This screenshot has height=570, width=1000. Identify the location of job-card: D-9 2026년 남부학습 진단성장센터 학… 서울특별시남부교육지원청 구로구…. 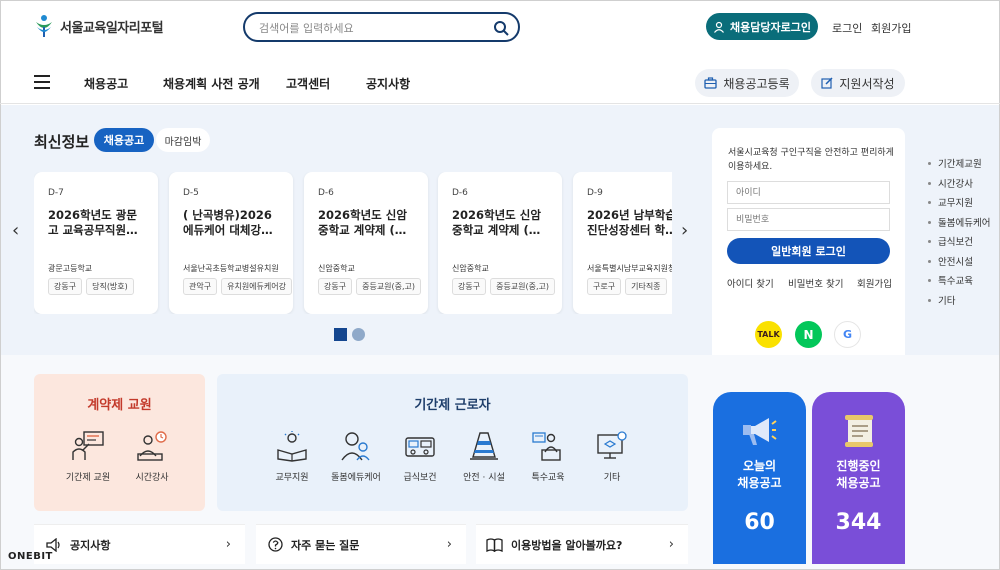
(622, 243).